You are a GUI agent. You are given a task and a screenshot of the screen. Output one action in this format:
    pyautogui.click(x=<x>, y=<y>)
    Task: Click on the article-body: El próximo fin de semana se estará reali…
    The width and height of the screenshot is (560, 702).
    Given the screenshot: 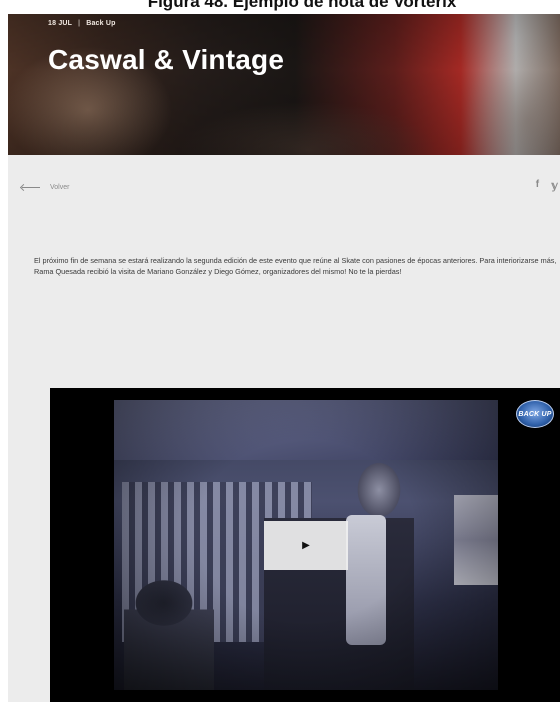 What is the action you would take?
    pyautogui.click(x=295, y=266)
    